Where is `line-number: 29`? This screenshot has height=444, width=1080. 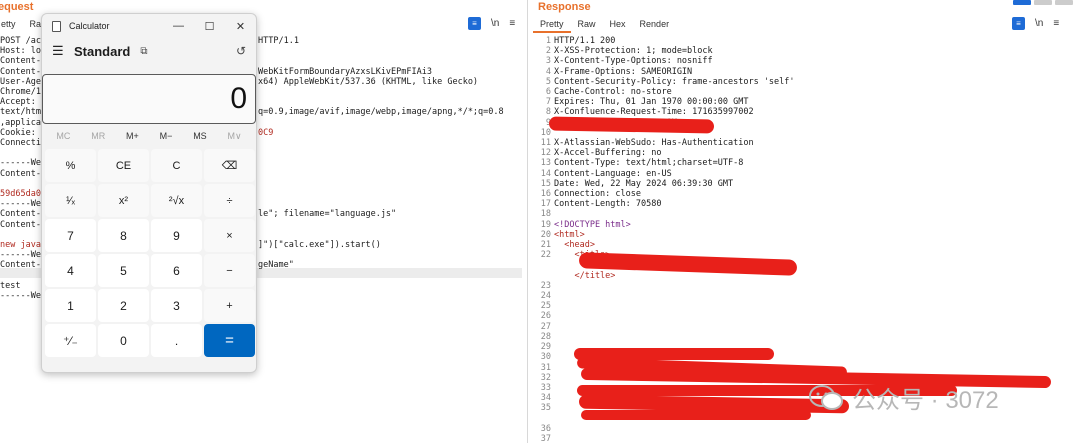 line-number: 29 is located at coordinates (545, 347).